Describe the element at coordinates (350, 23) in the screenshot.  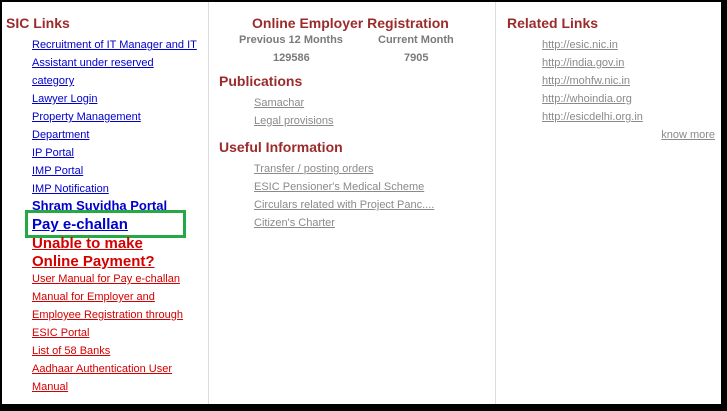
I see `employer-registration-heading: Online Employer Registration` at that location.